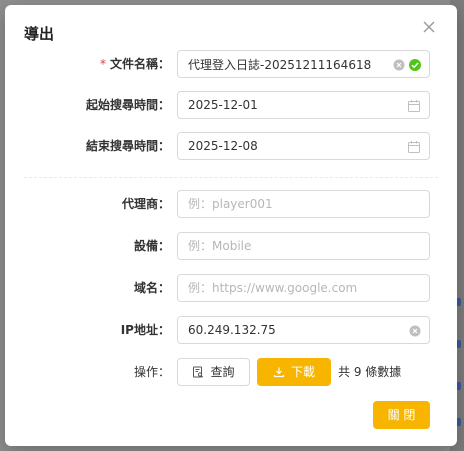 This screenshot has height=451, width=464. Describe the element at coordinates (39, 34) in the screenshot. I see `dialog-title: 導出` at that location.